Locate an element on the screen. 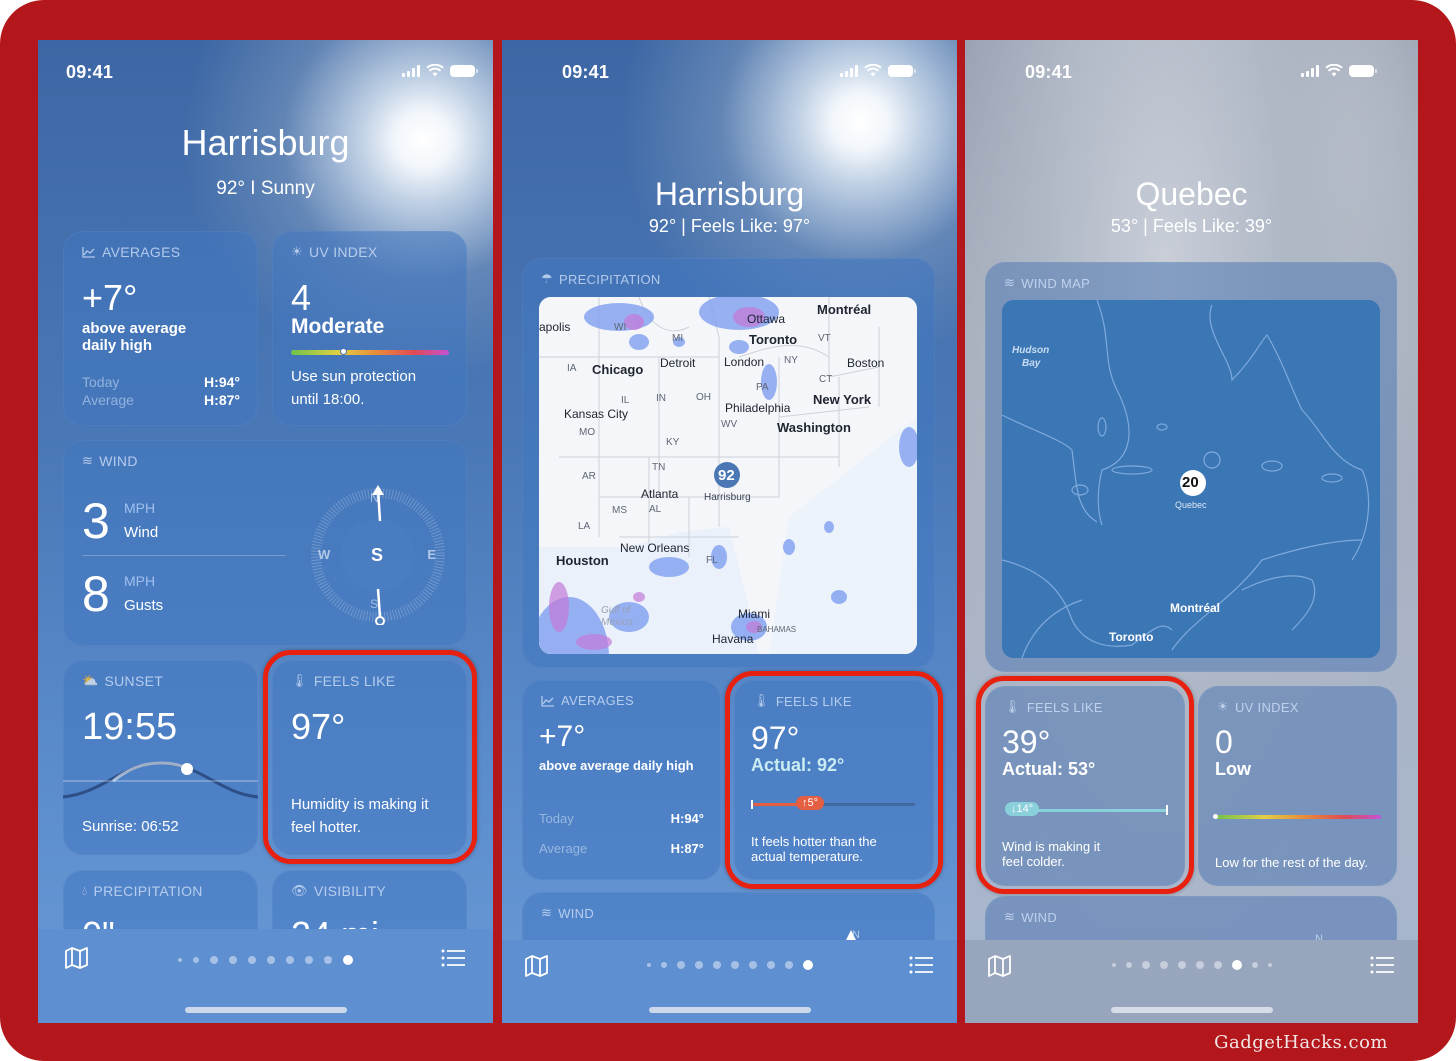 The height and width of the screenshot is (1061, 1456). map-state: AL is located at coordinates (655, 509).